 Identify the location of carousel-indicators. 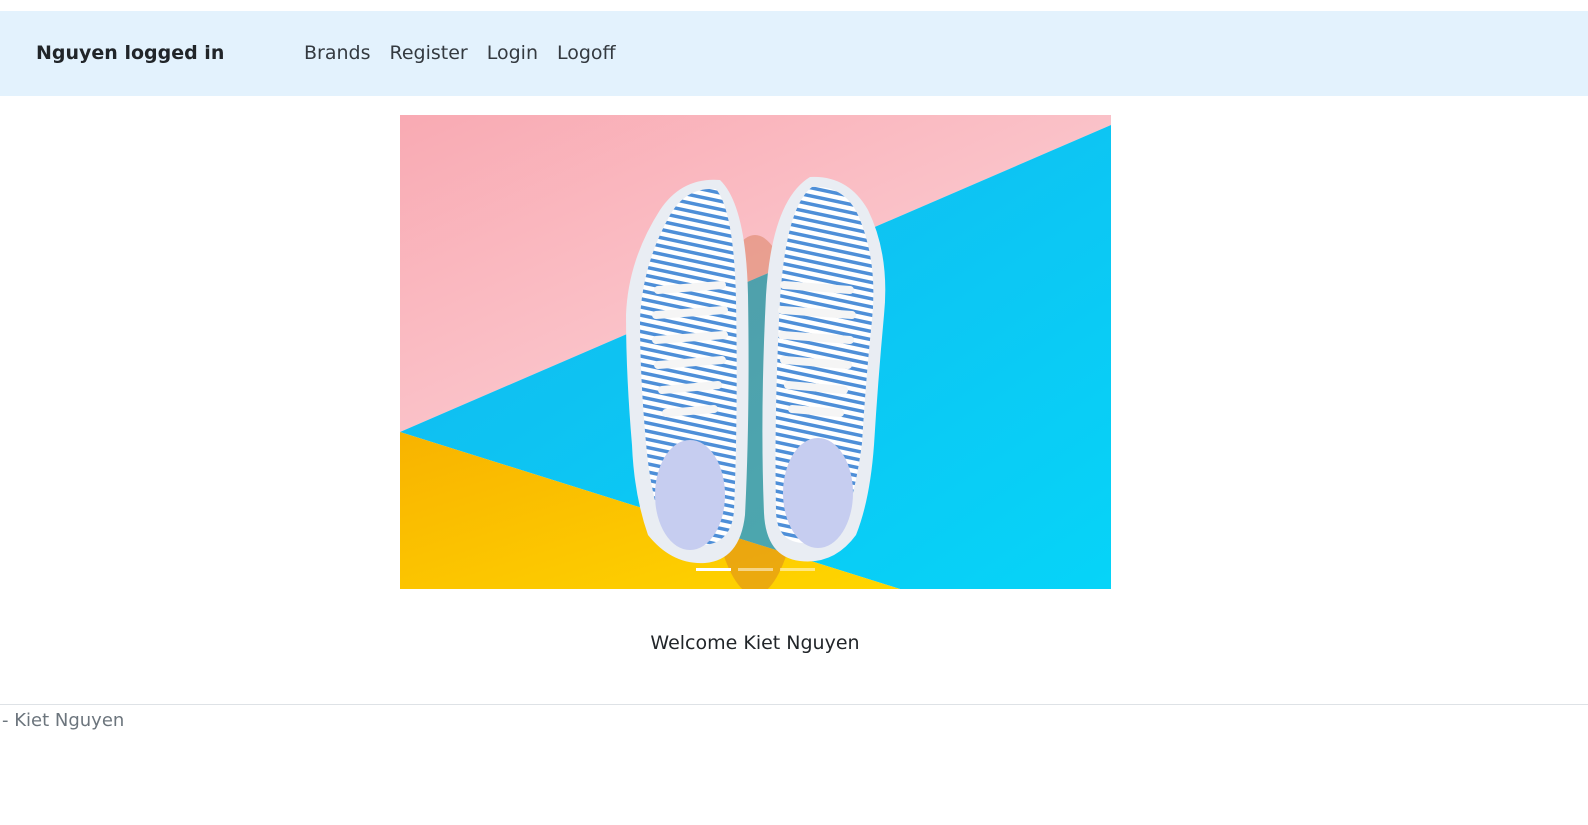
(755, 569).